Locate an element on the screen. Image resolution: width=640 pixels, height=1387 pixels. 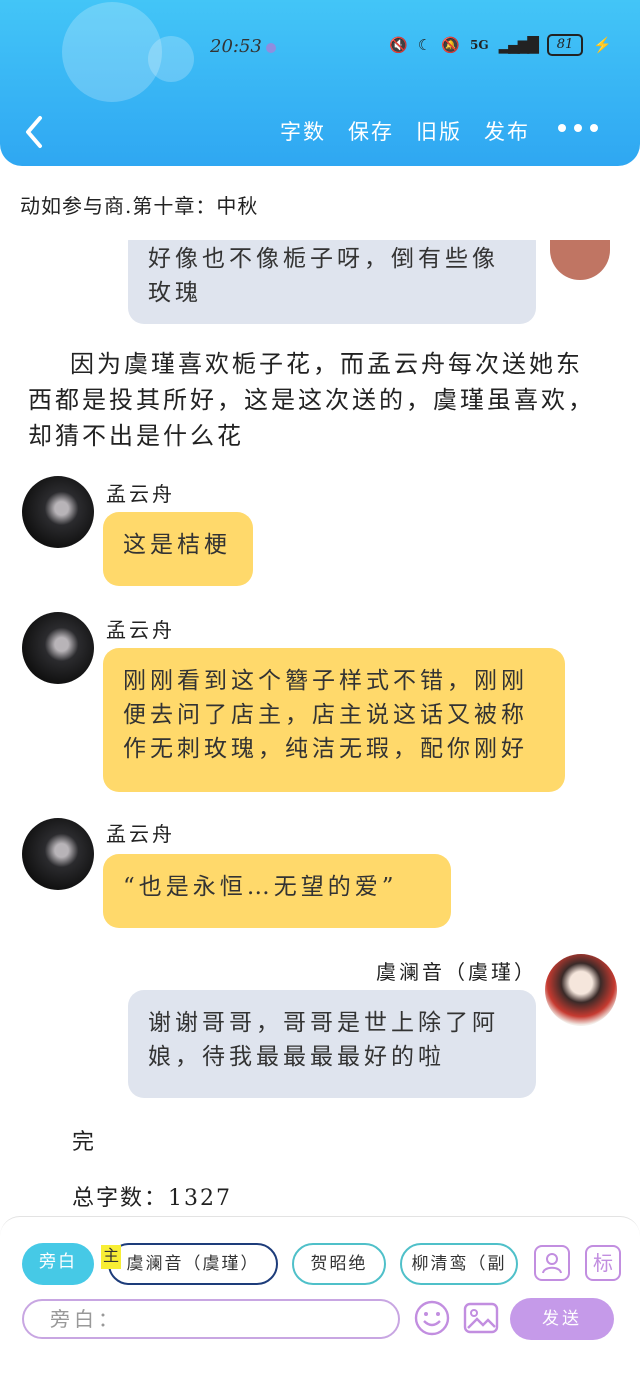
role-chip-narrator: 旁白 is located at coordinates (58, 1264).